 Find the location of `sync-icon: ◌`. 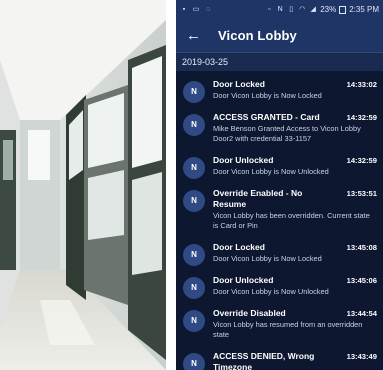

sync-icon: ◌ is located at coordinates (208, 9).